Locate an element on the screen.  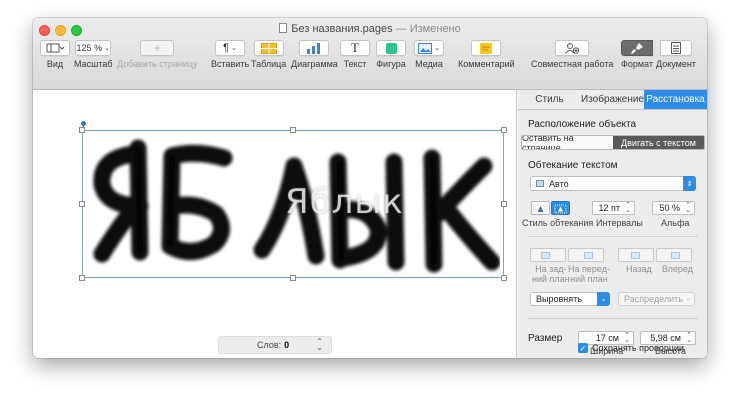
chart-label: Диаграмма is located at coordinates (314, 64).